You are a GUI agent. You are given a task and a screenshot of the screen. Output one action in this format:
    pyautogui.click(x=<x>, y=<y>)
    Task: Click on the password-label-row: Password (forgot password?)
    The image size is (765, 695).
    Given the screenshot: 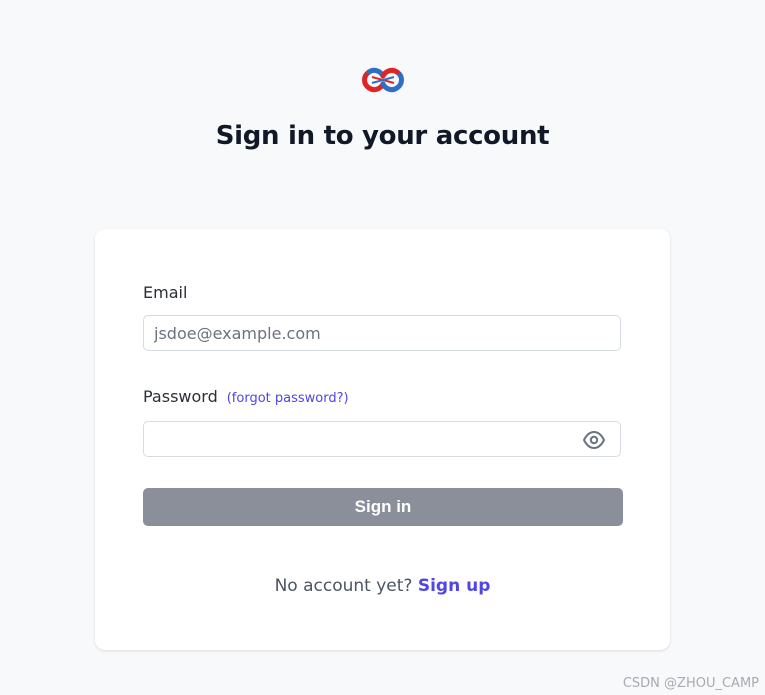 What is the action you would take?
    pyautogui.click(x=246, y=396)
    